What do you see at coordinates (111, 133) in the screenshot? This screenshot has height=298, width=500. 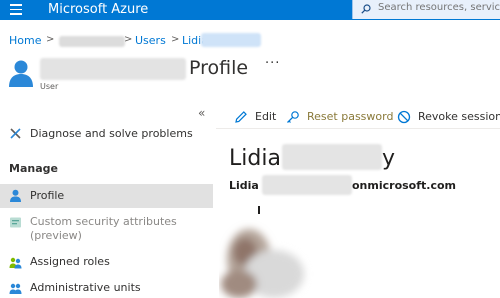 I see `sidebar-item-label: Diagnose and solve problems` at bounding box center [111, 133].